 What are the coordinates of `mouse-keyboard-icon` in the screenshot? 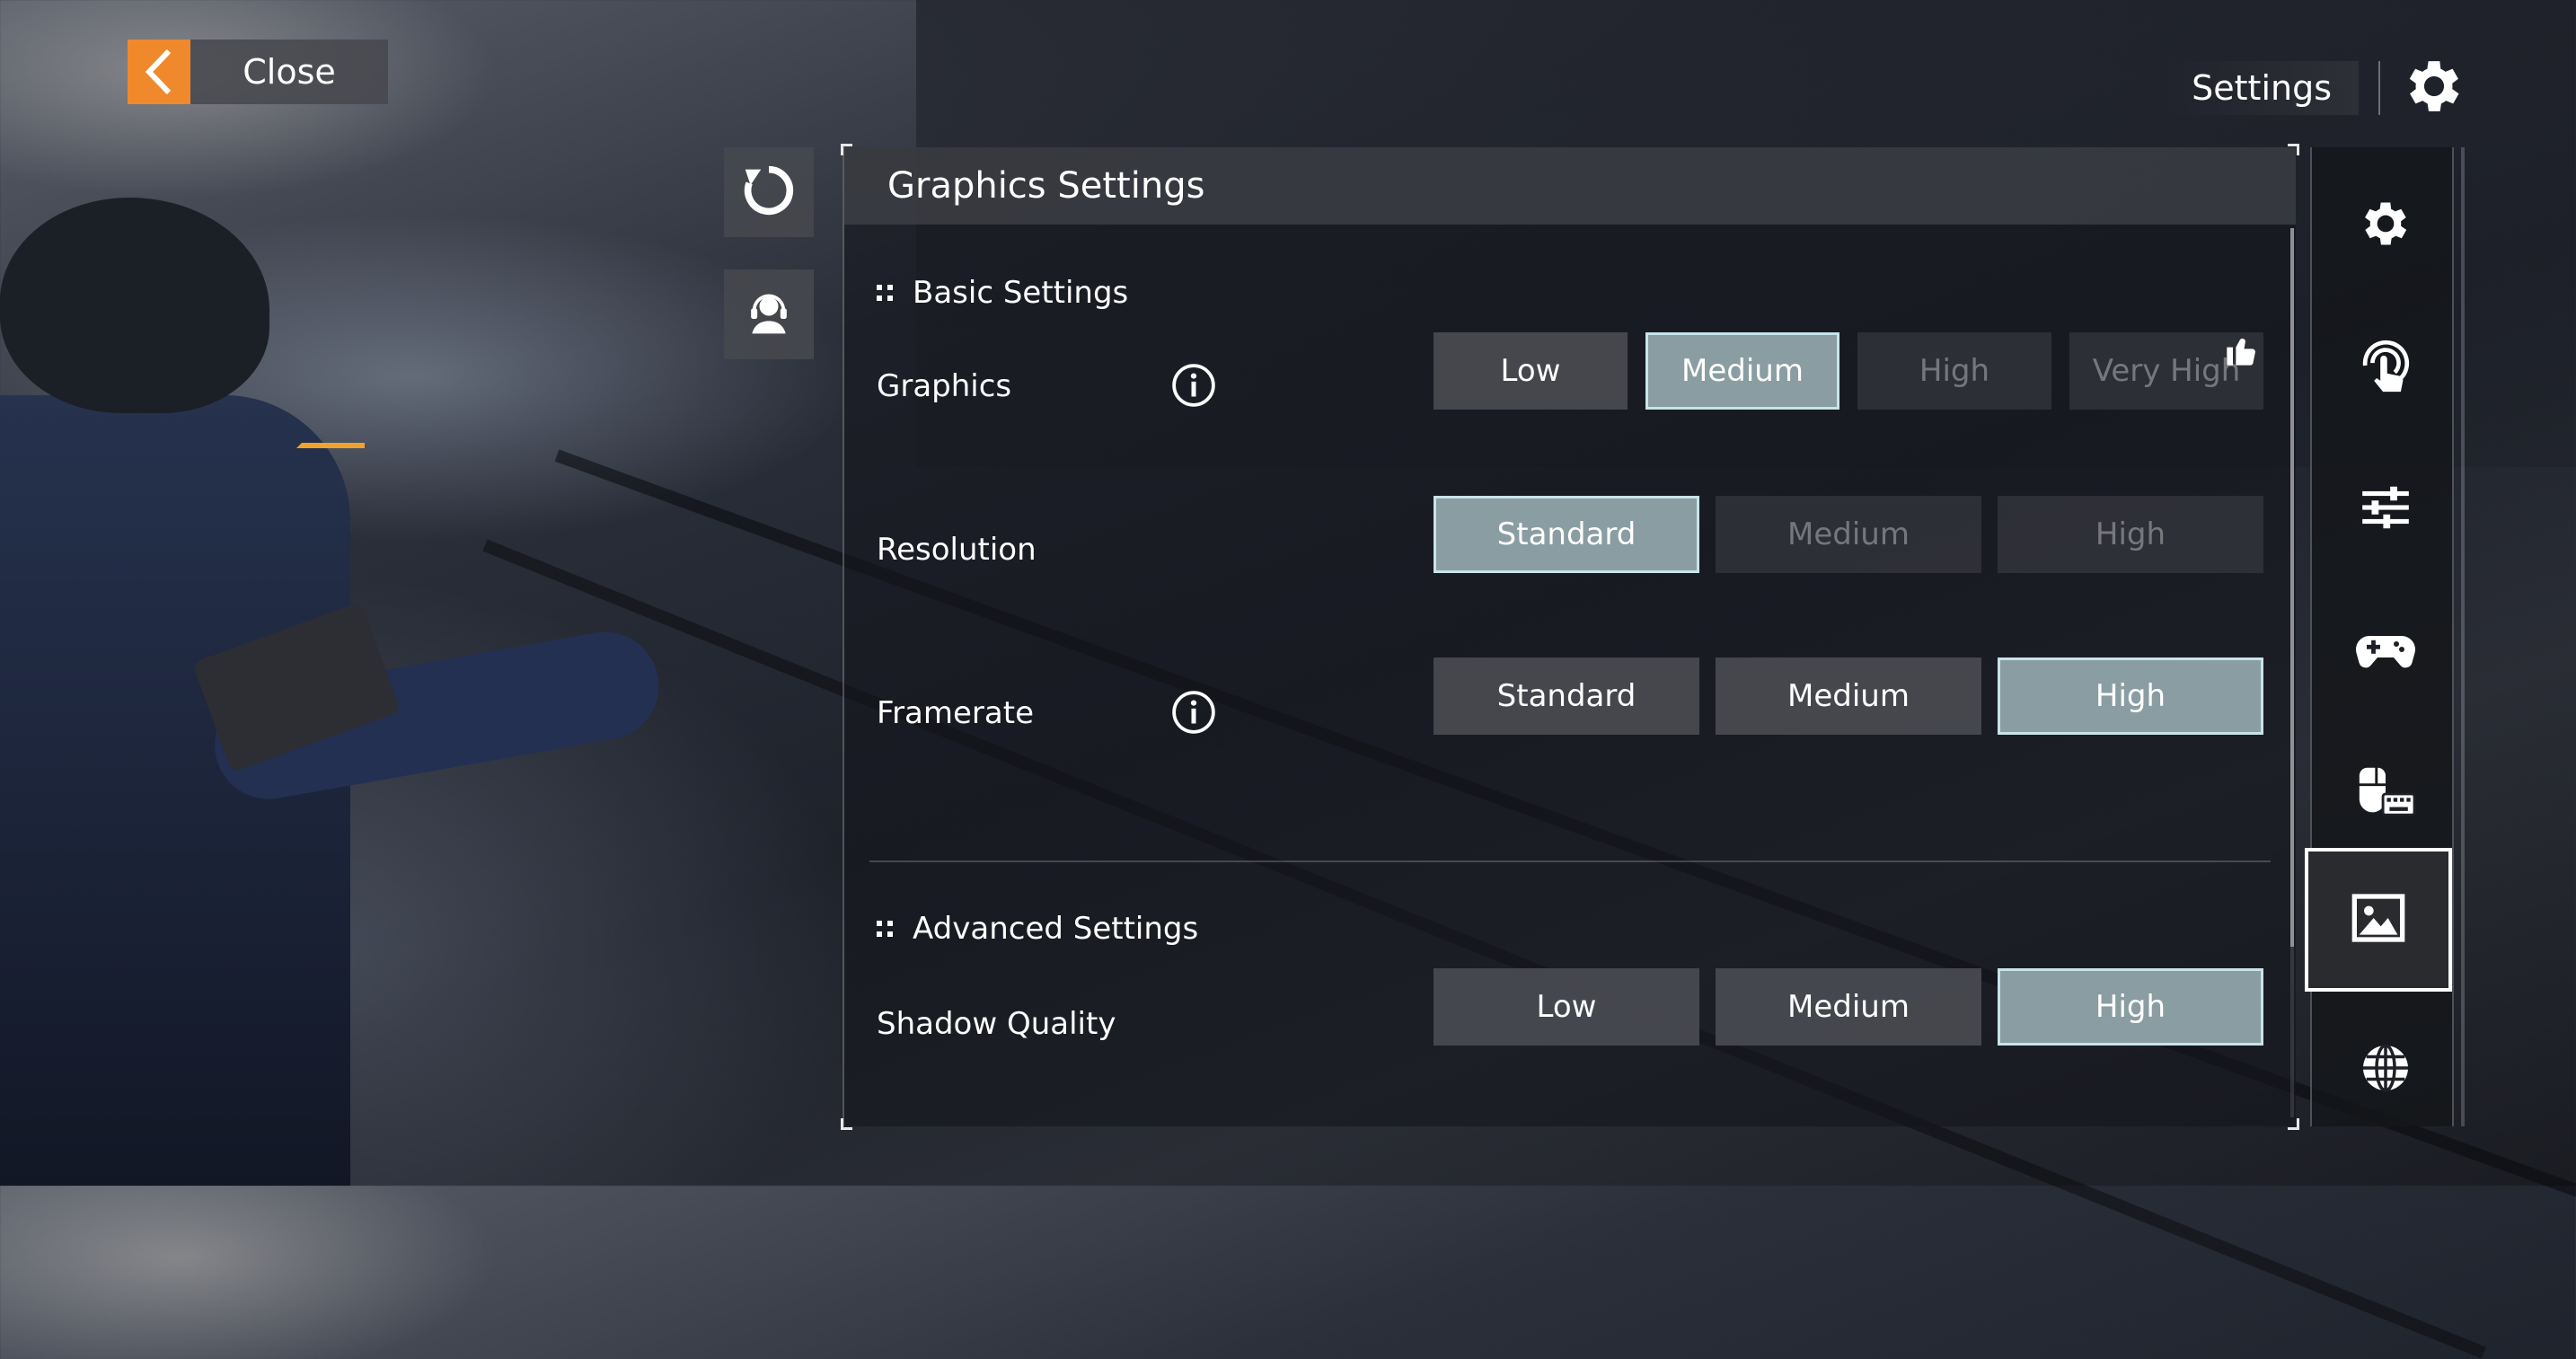 It's located at (2385, 793).